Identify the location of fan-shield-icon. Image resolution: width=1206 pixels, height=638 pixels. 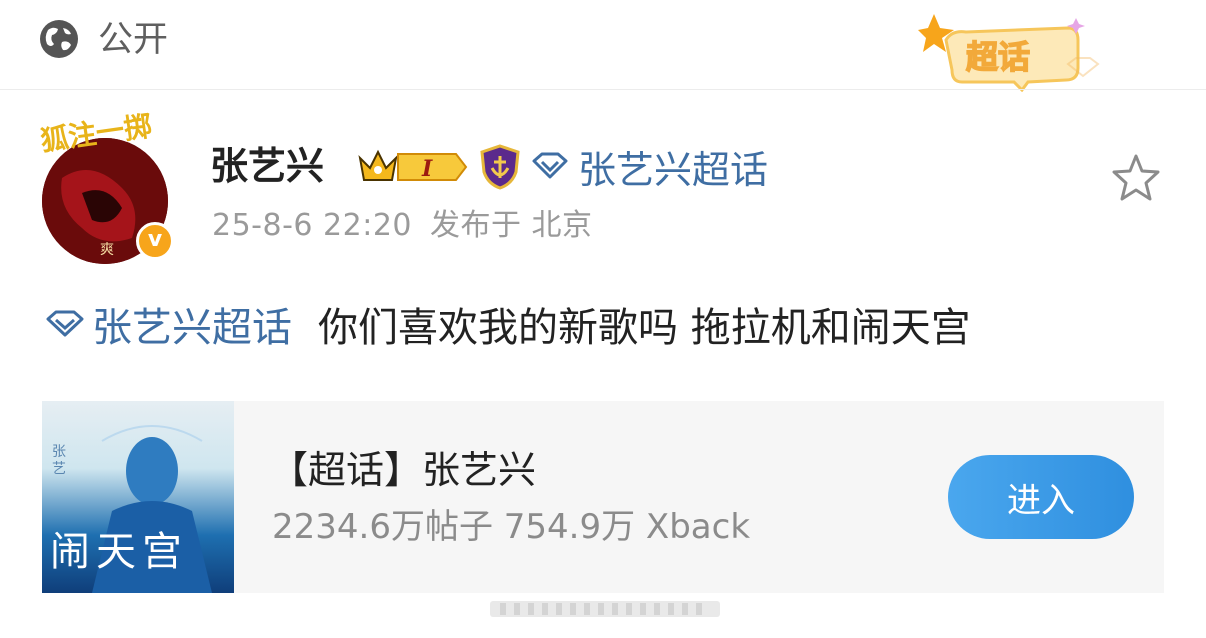
(500, 167).